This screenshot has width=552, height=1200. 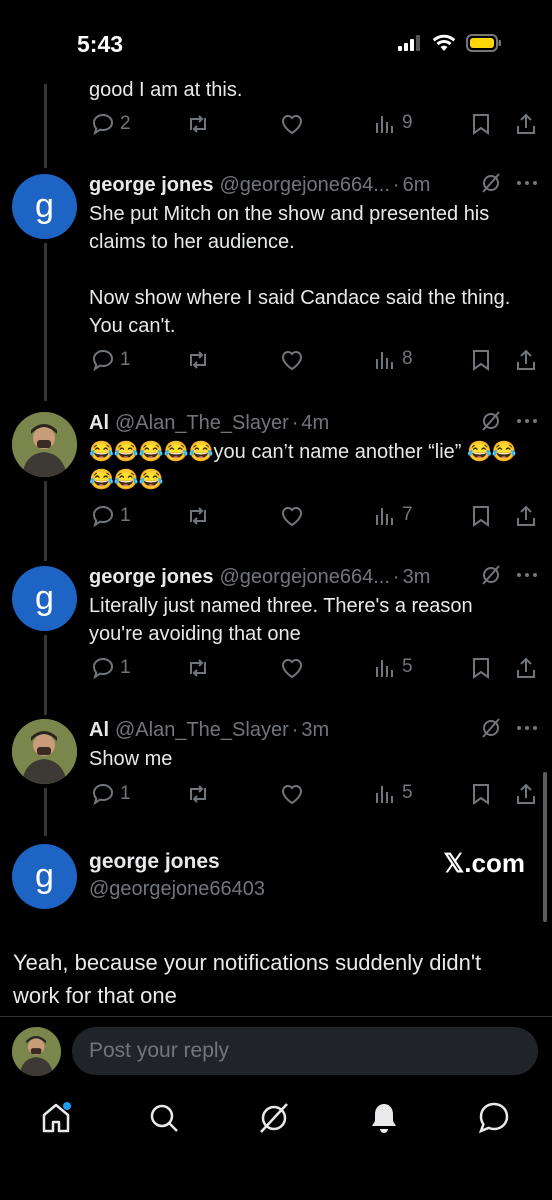 I want to click on tab-messages, so click(x=494, y=1118).